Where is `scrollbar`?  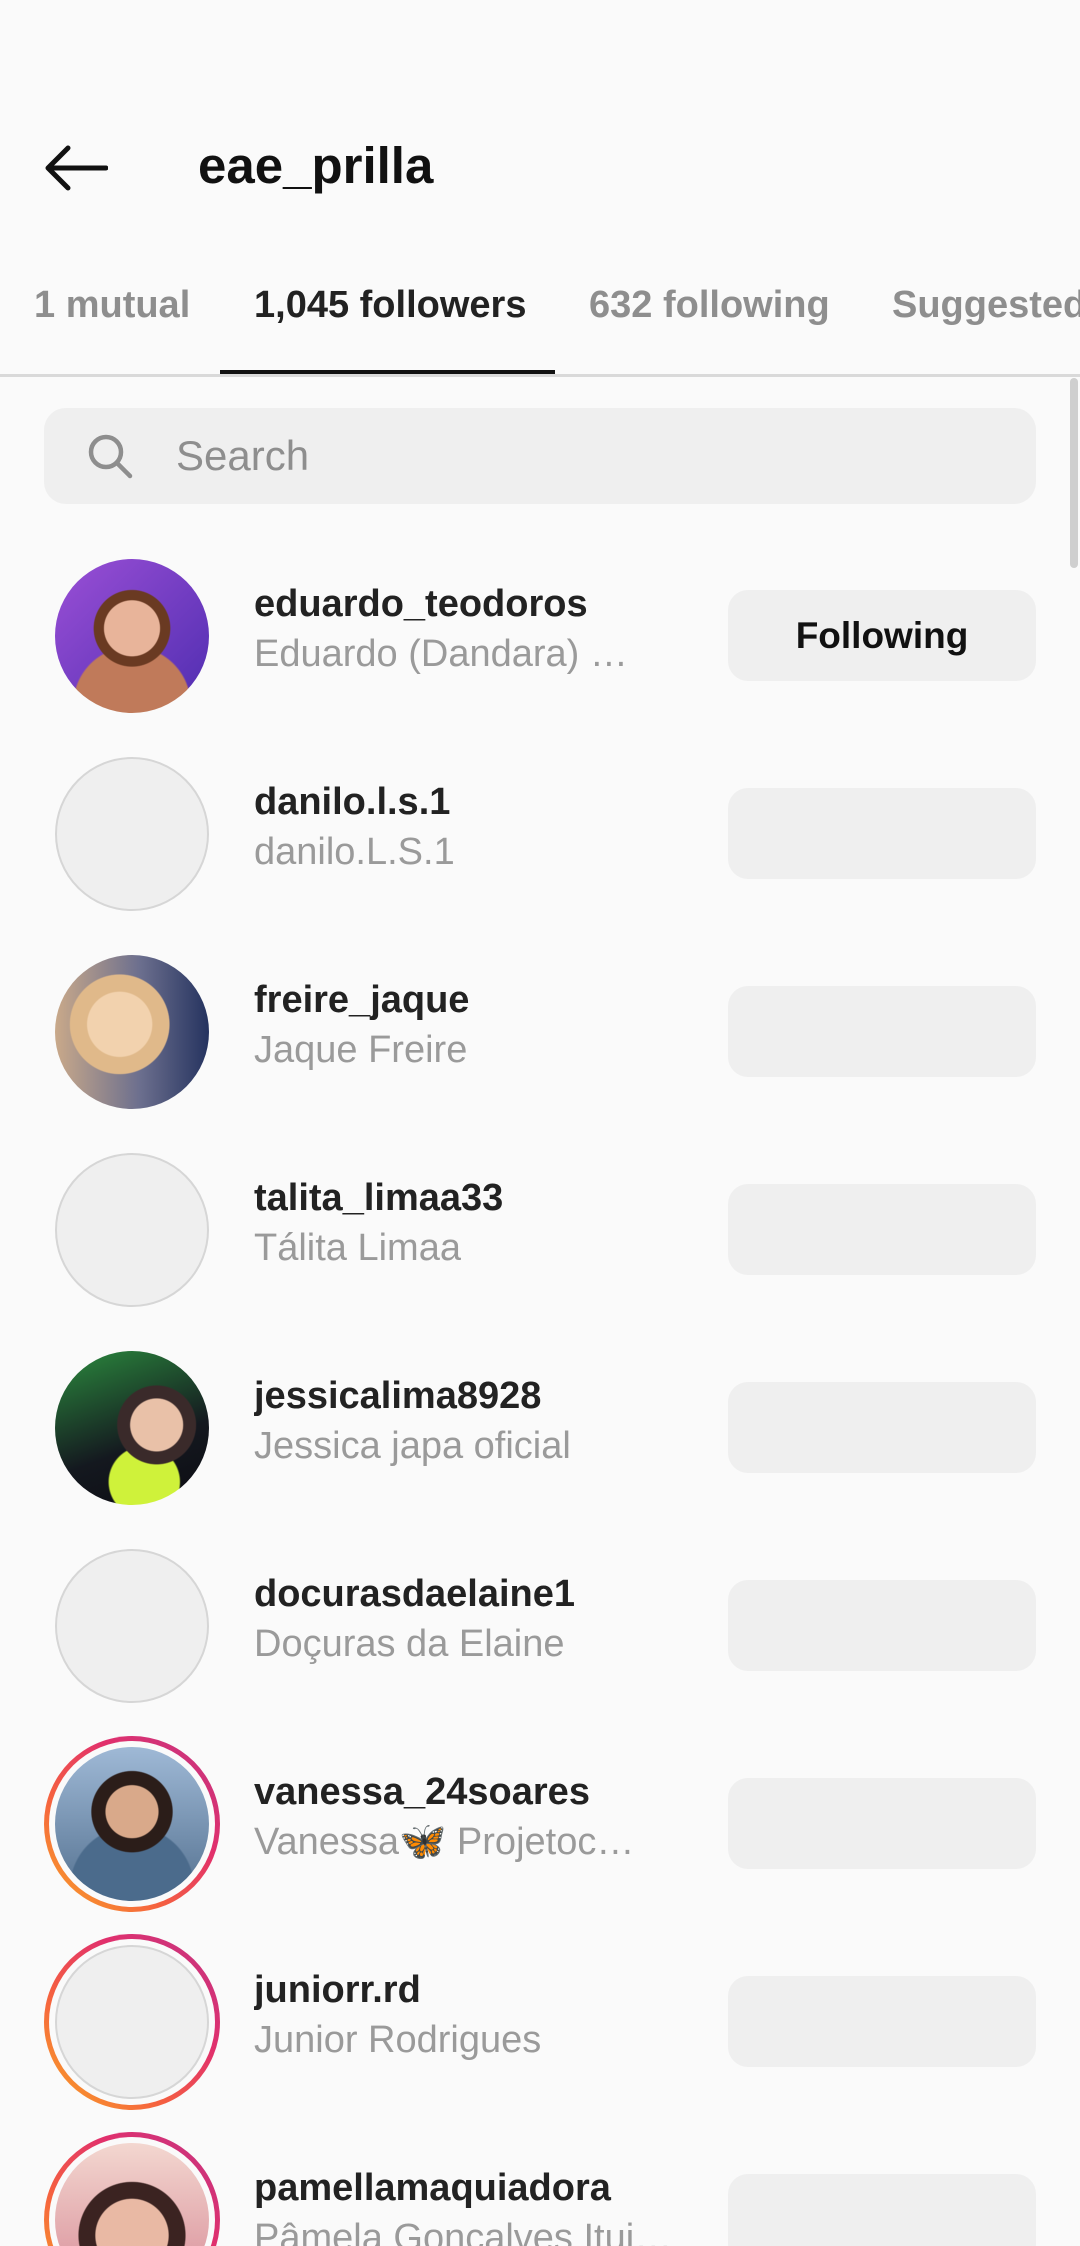
scrollbar is located at coordinates (1074, 473).